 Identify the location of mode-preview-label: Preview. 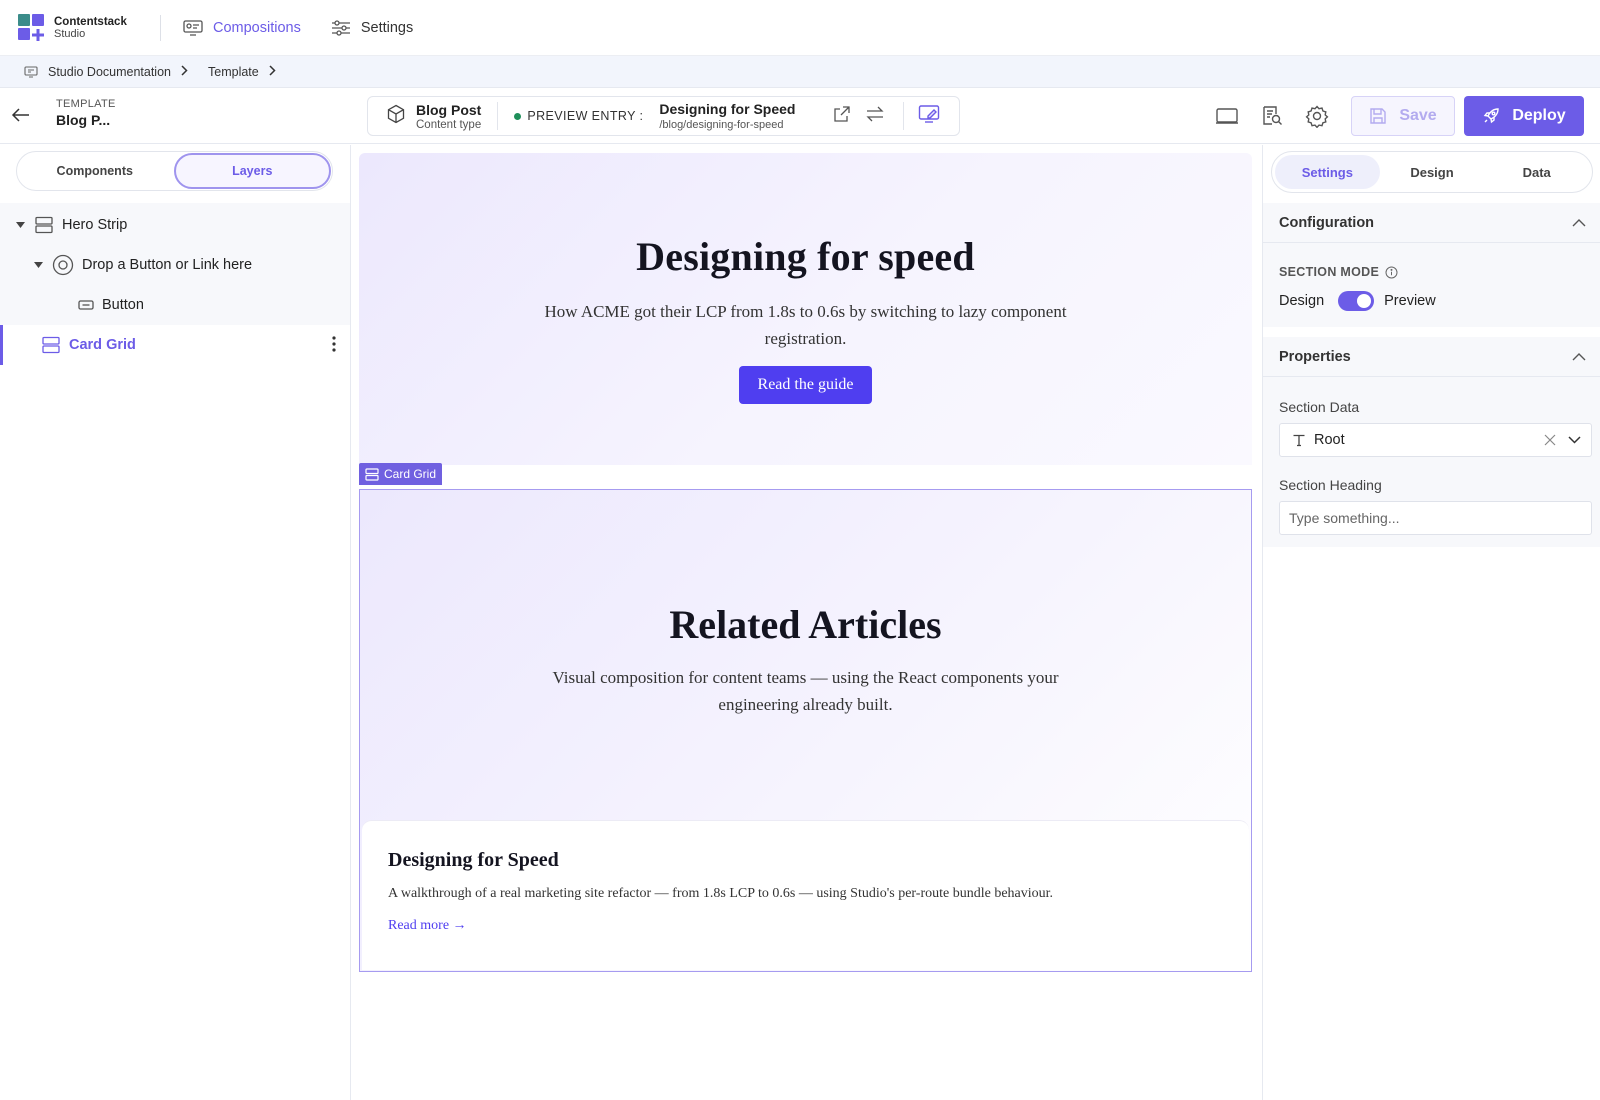
(1410, 301).